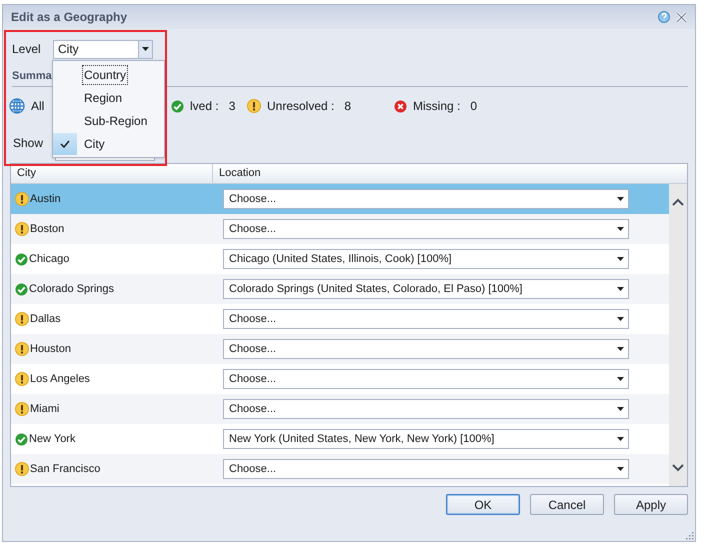 The width and height of the screenshot is (707, 544). Describe the element at coordinates (112, 173) in the screenshot. I see `column-header: City` at that location.